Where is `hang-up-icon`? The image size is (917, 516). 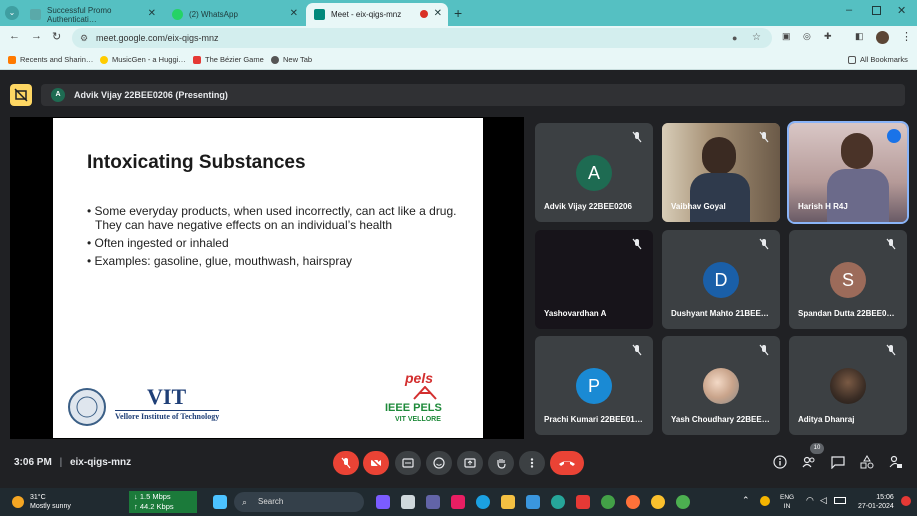 hang-up-icon is located at coordinates (567, 463).